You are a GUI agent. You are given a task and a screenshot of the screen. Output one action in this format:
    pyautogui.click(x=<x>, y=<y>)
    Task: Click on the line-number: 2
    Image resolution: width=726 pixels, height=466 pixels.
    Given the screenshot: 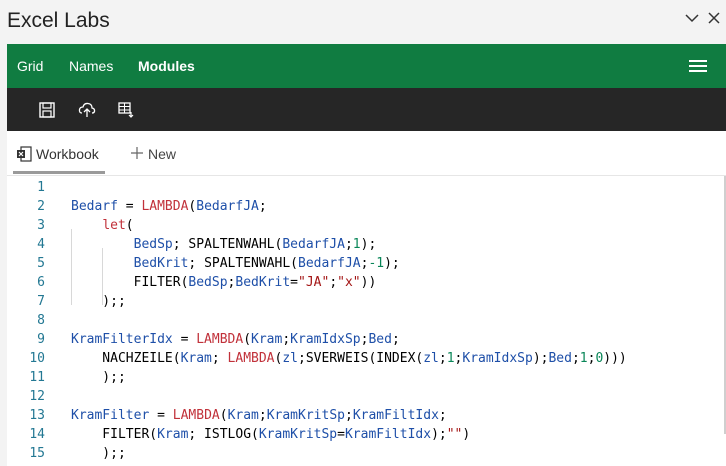 What is the action you would take?
    pyautogui.click(x=41, y=206)
    